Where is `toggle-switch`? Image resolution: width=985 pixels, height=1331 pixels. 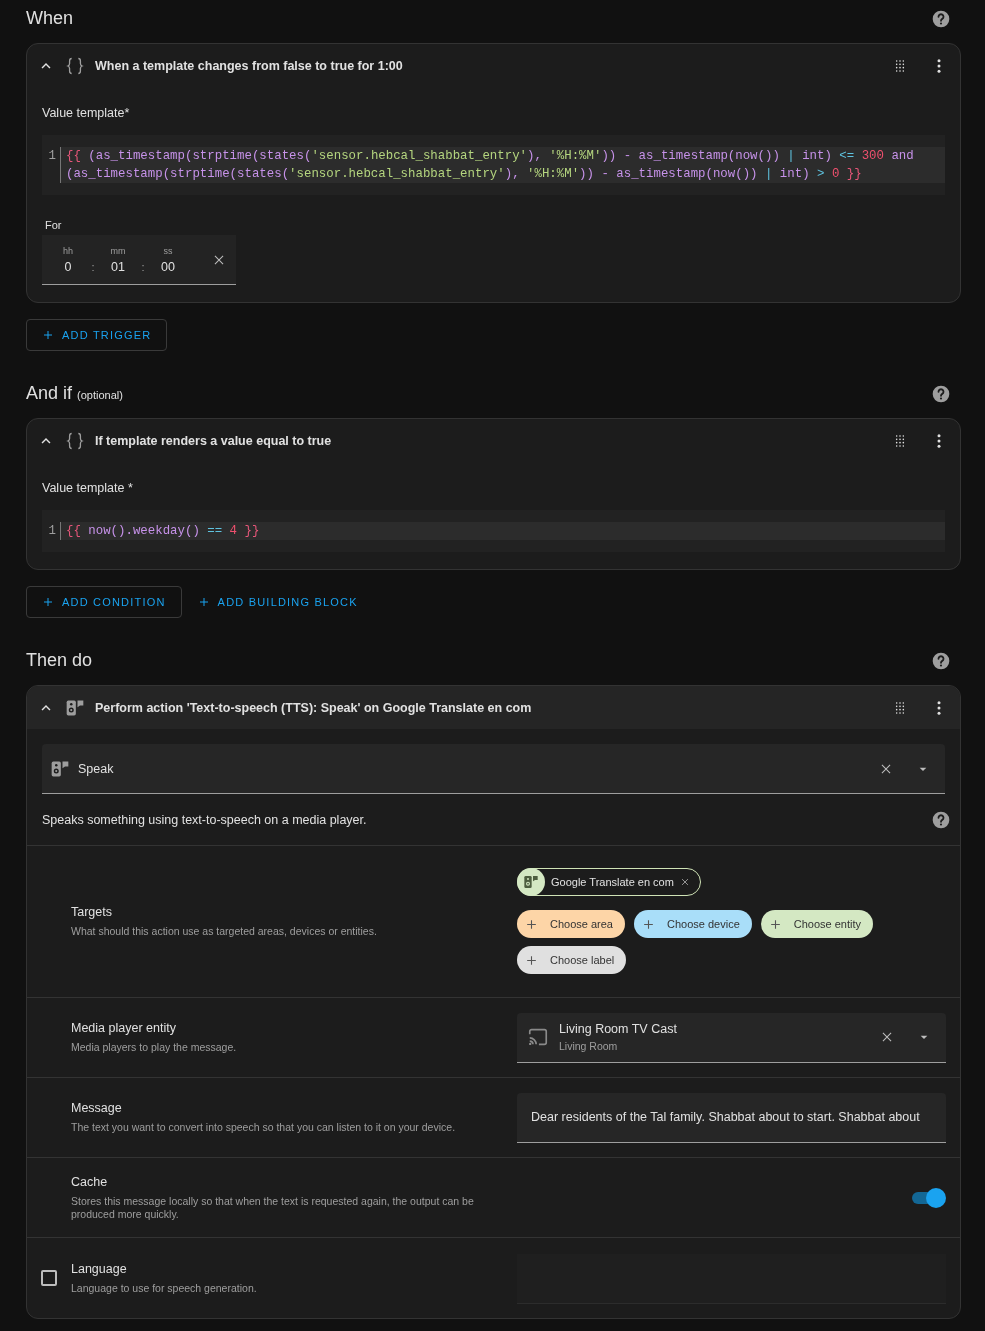 toggle-switch is located at coordinates (929, 1197).